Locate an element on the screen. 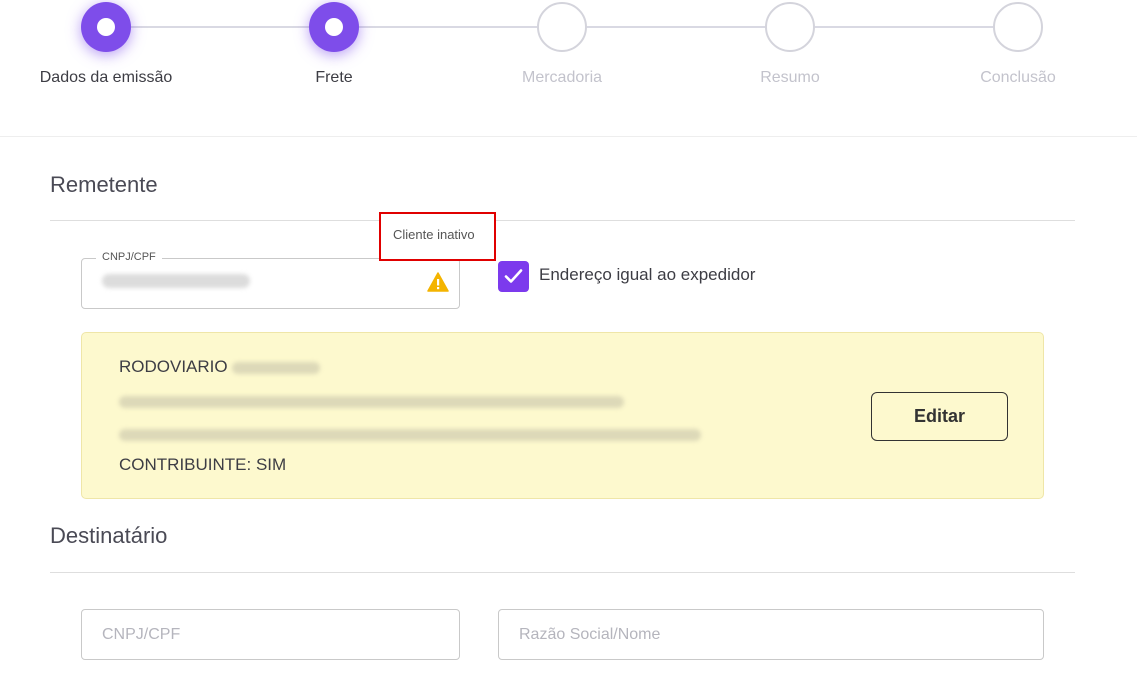 The height and width of the screenshot is (685, 1137). inactive-client-tooltip: Cliente inativo is located at coordinates (437, 236).